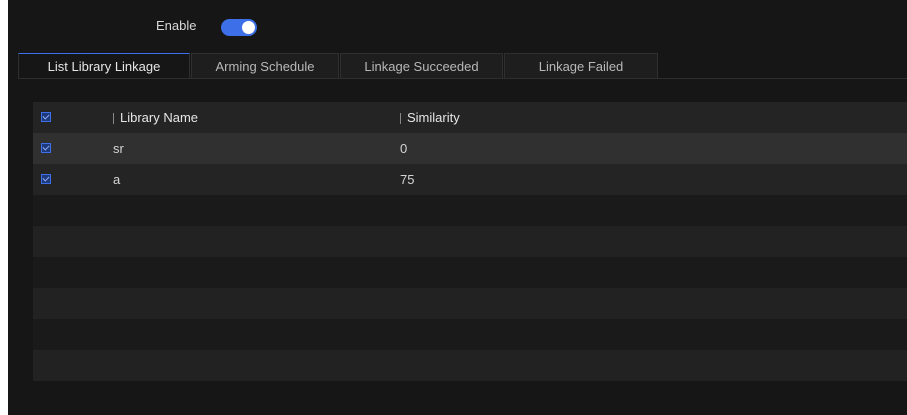 This screenshot has width=907, height=415. Describe the element at coordinates (159, 117) in the screenshot. I see `column-header-label: Library Name` at that location.